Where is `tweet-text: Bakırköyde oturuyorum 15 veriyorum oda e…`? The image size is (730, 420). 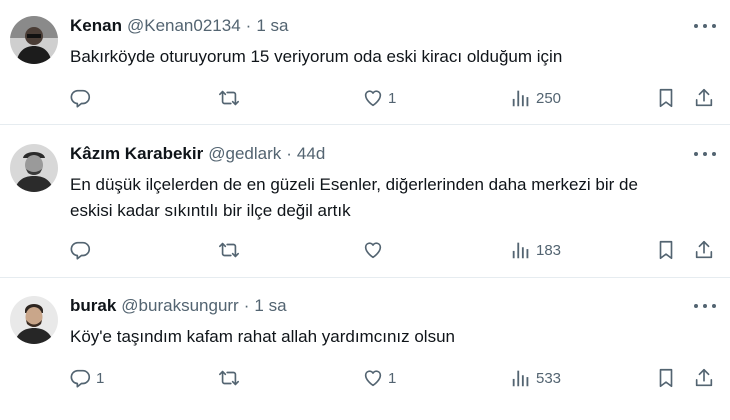
tweet-text: Bakırköyde oturuyorum 15 veriyorum oda e… is located at coordinates (390, 57).